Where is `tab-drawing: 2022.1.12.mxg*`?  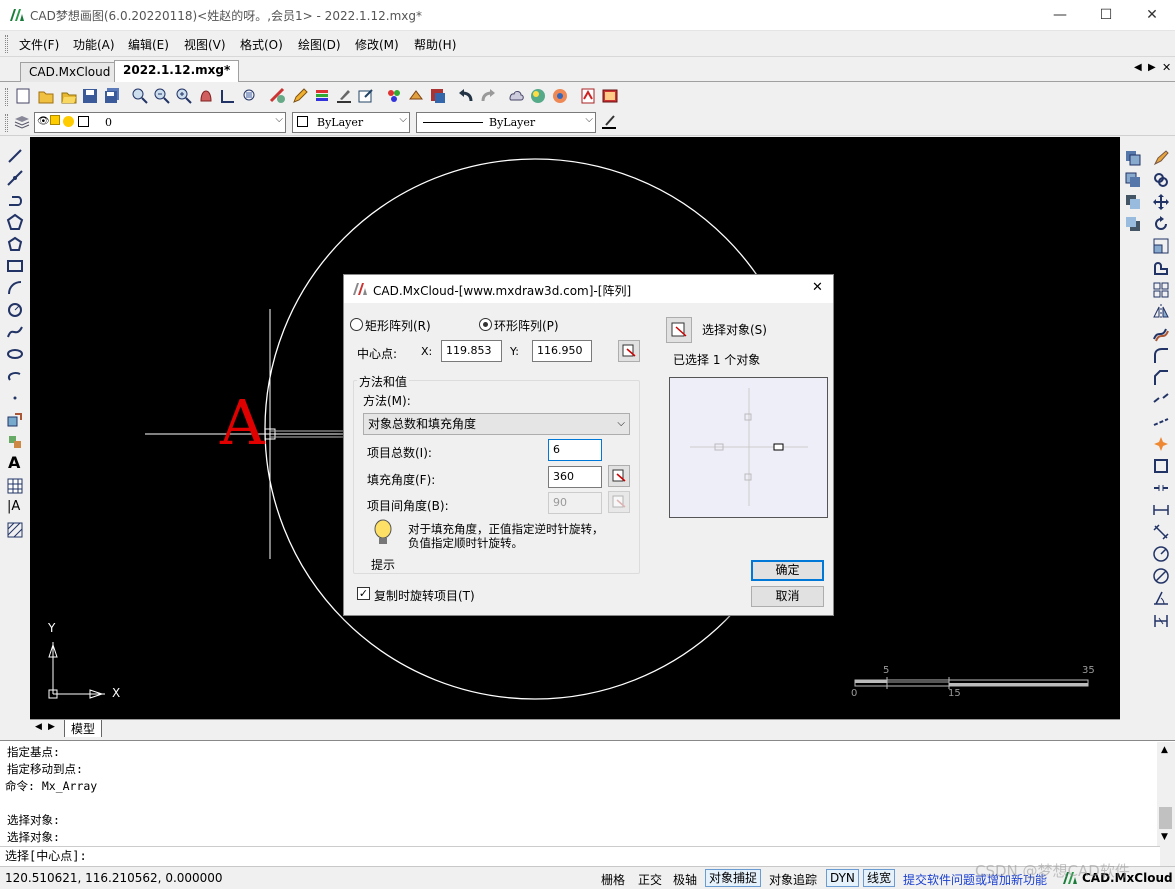 tab-drawing: 2022.1.12.mxg* is located at coordinates (177, 71).